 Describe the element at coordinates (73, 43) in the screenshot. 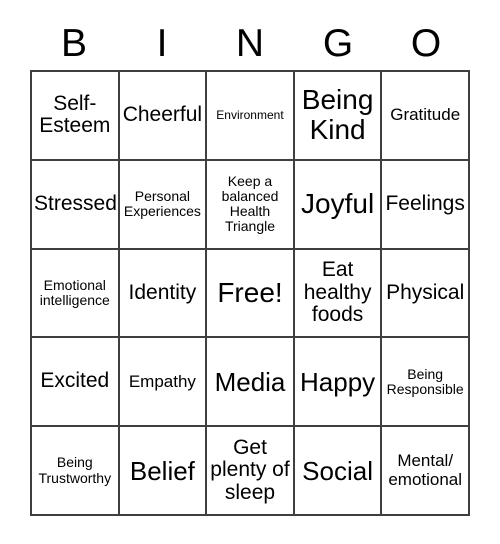

I see `bingo-header-letter-b: B` at that location.